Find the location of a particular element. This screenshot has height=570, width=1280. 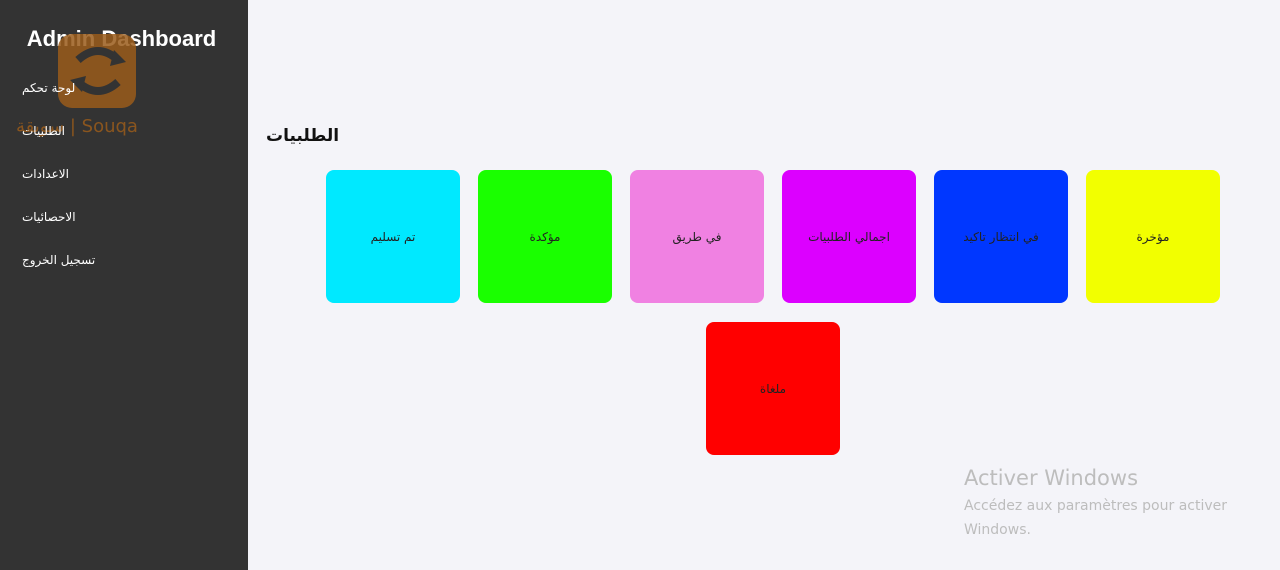

card-pending-confirmation: في انتظار تاكيد is located at coordinates (1001, 236).